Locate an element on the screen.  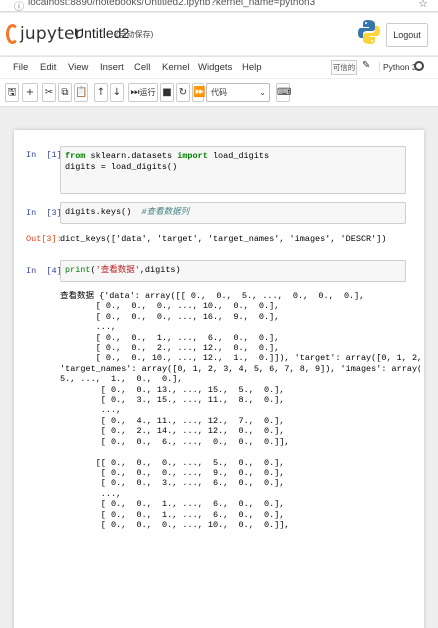
code-token: load_digits() is located at coordinates (141, 167).